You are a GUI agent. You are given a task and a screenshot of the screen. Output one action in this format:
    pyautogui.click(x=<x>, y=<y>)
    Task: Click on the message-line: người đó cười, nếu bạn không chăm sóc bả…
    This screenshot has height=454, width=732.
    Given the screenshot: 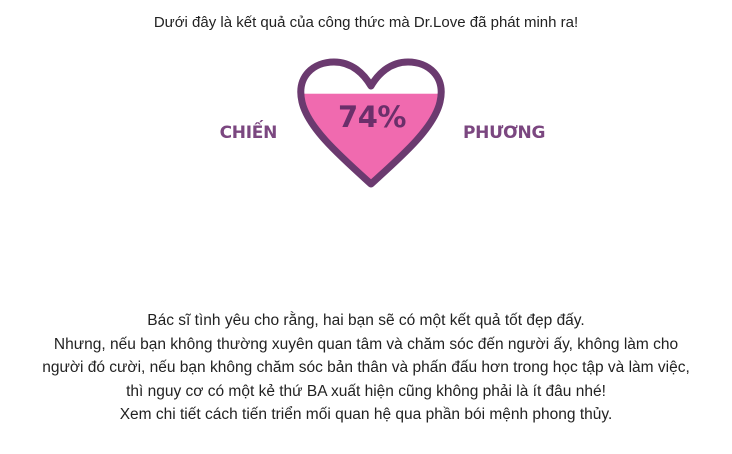 What is the action you would take?
    pyautogui.click(x=366, y=367)
    